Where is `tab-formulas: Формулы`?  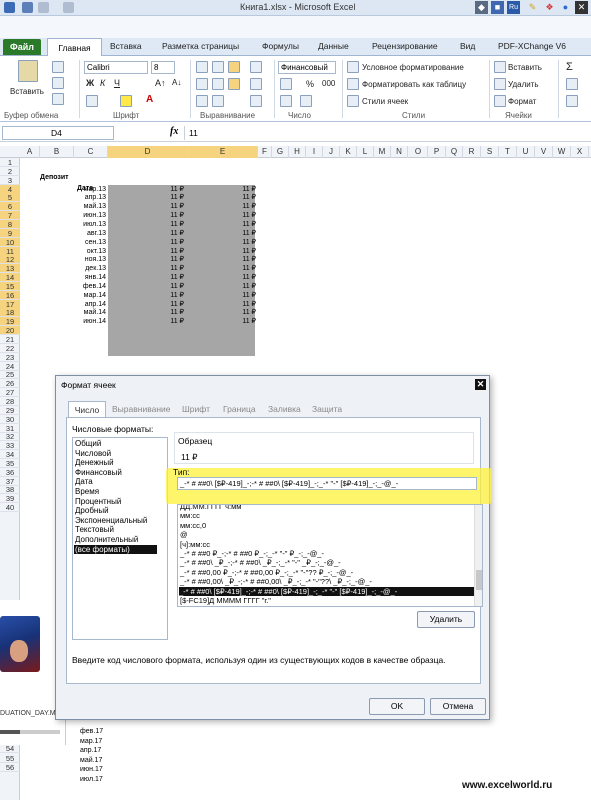
tab-formulas: Формулы is located at coordinates (280, 46).